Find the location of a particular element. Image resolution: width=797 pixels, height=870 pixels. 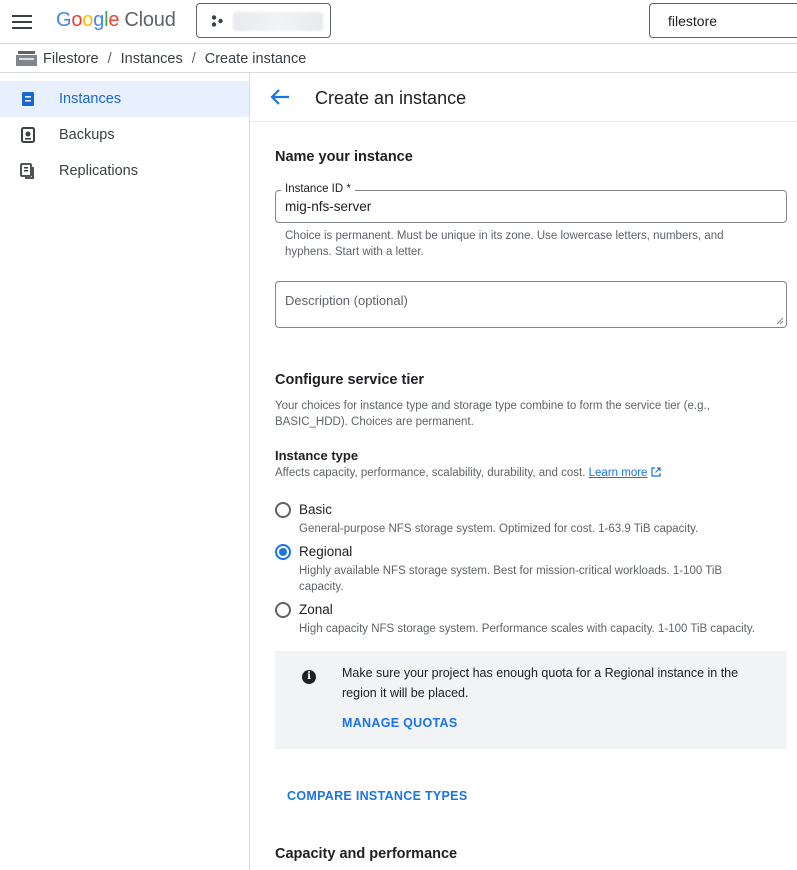

radio-button-regional is located at coordinates (283, 552).